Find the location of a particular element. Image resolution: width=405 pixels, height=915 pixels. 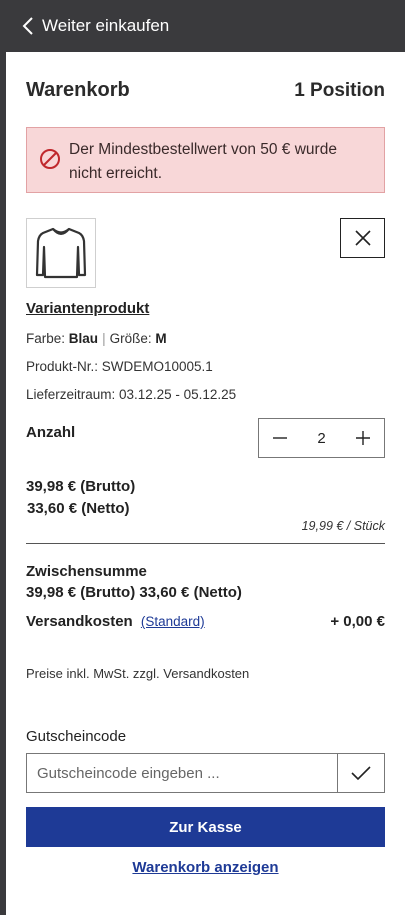

divider is located at coordinates (205, 543).